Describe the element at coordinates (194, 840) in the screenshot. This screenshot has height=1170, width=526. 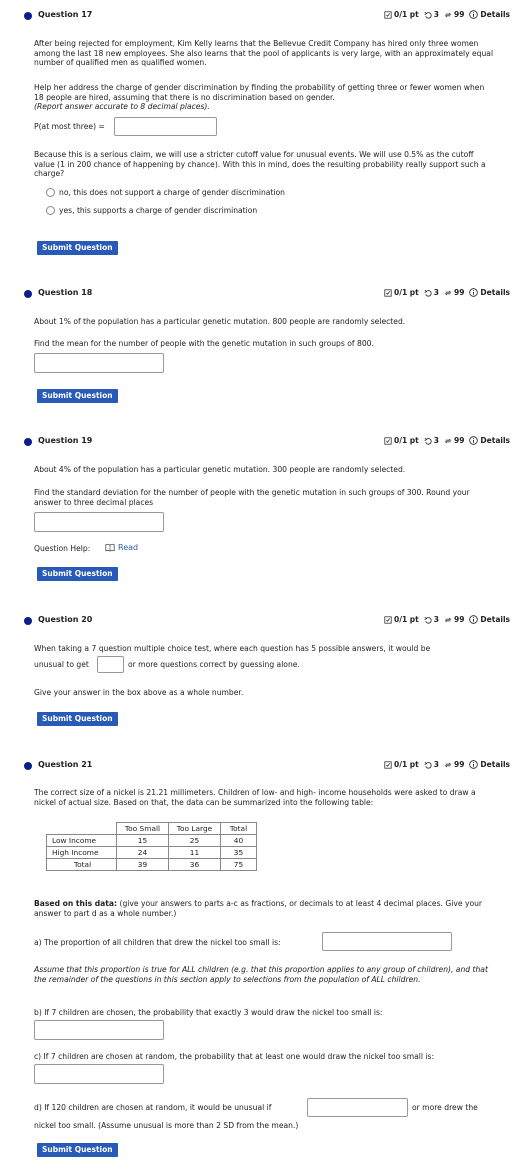
I see `table-cell: 25` at that location.